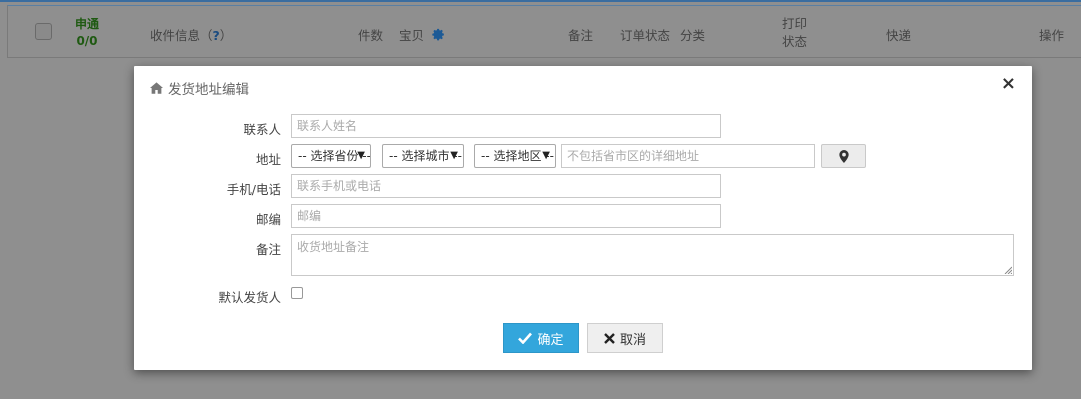  What do you see at coordinates (422, 34) in the screenshot?
I see `col-item: 宝贝` at bounding box center [422, 34].